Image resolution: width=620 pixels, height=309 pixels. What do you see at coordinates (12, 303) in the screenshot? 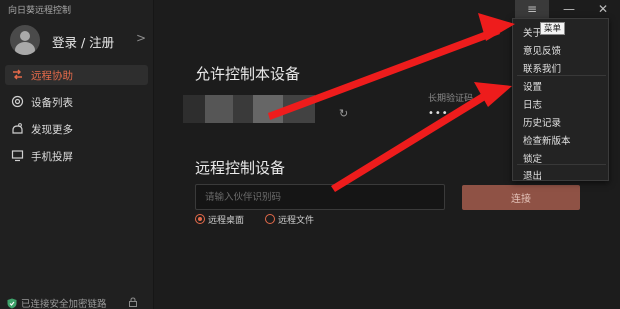
I see `shield-check-icon` at bounding box center [12, 303].